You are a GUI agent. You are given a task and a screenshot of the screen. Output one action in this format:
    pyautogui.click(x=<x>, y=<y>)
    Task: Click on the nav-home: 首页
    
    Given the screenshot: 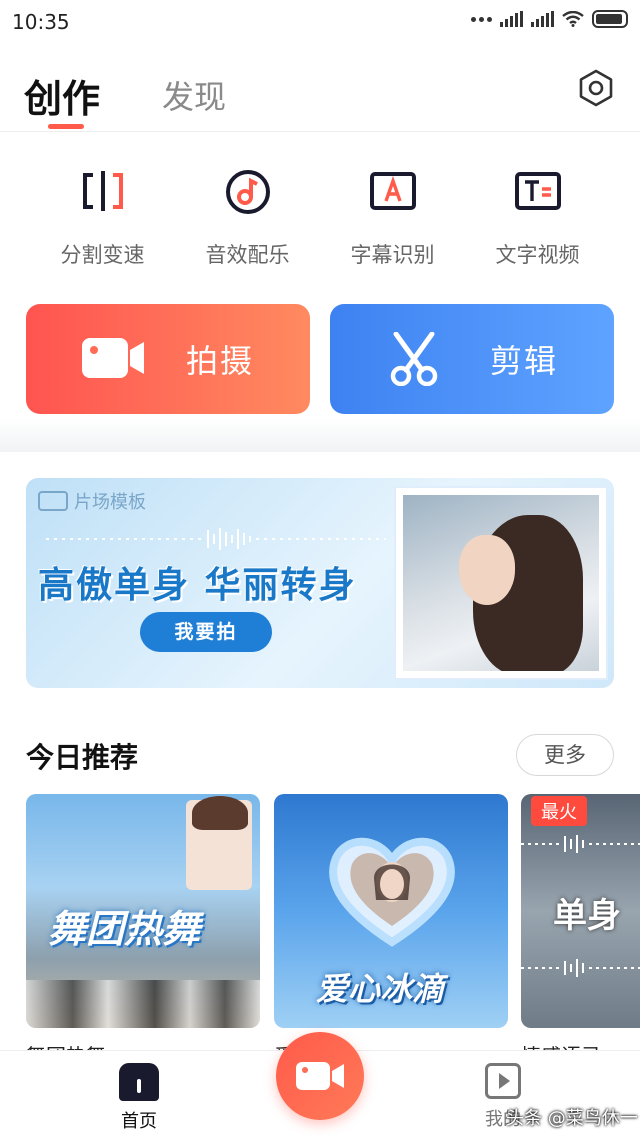 What is the action you would take?
    pyautogui.click(x=139, y=1098)
    